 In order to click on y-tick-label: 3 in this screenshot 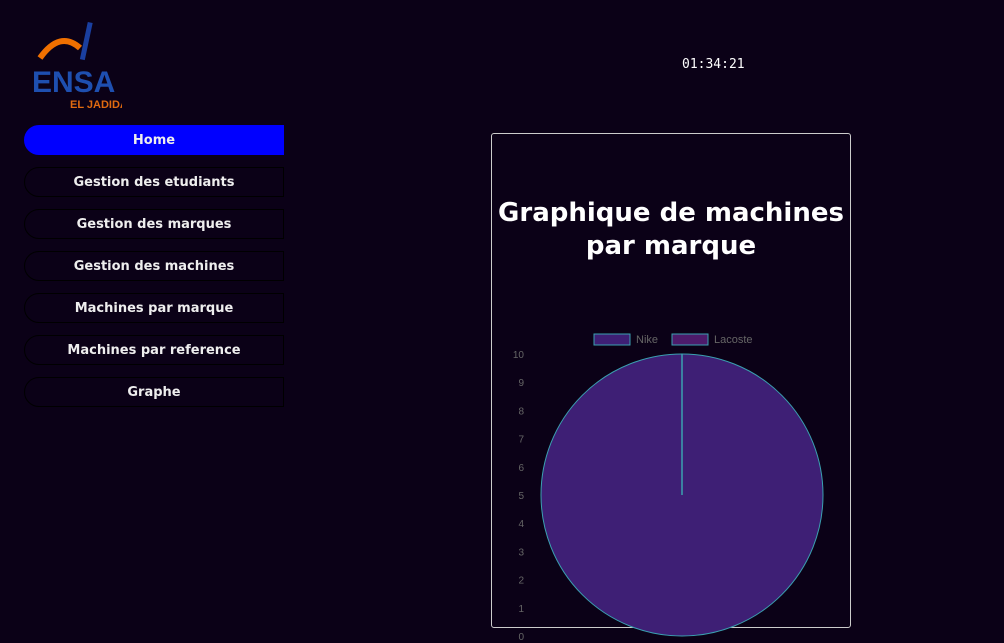, I will do `click(521, 552)`.